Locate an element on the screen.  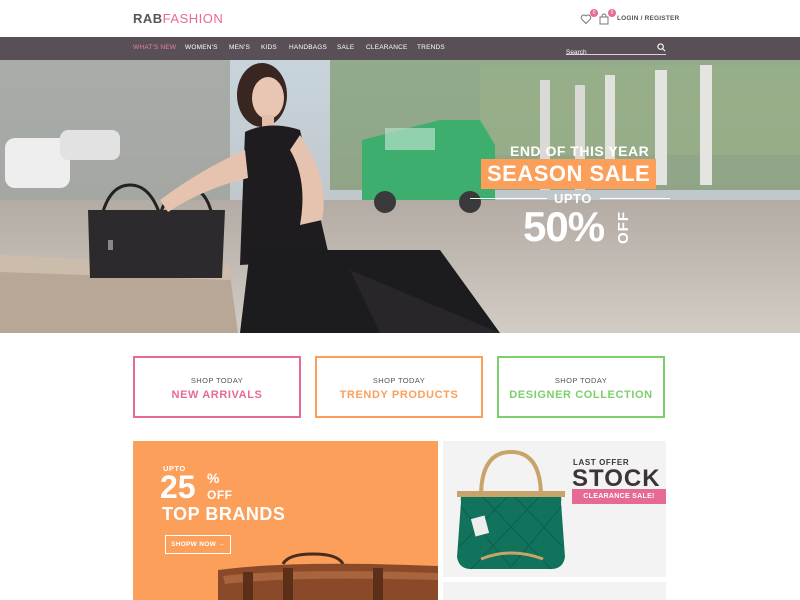
promo-title: DESIGNER COLLECTION is located at coordinates (581, 395).